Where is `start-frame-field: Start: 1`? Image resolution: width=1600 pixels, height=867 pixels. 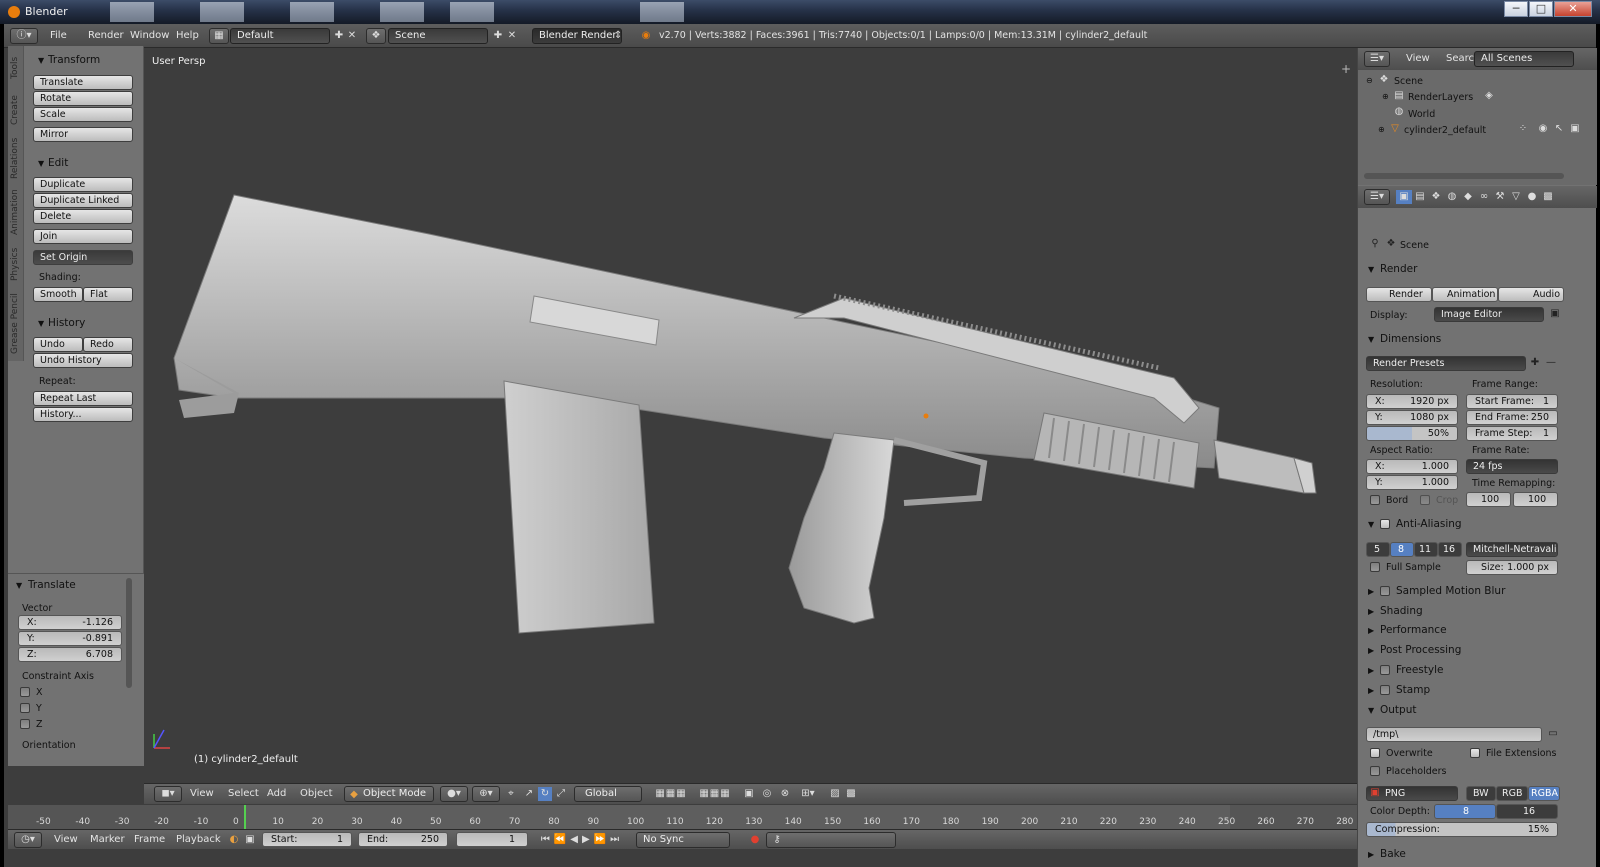 start-frame-field: Start: 1 is located at coordinates (307, 839).